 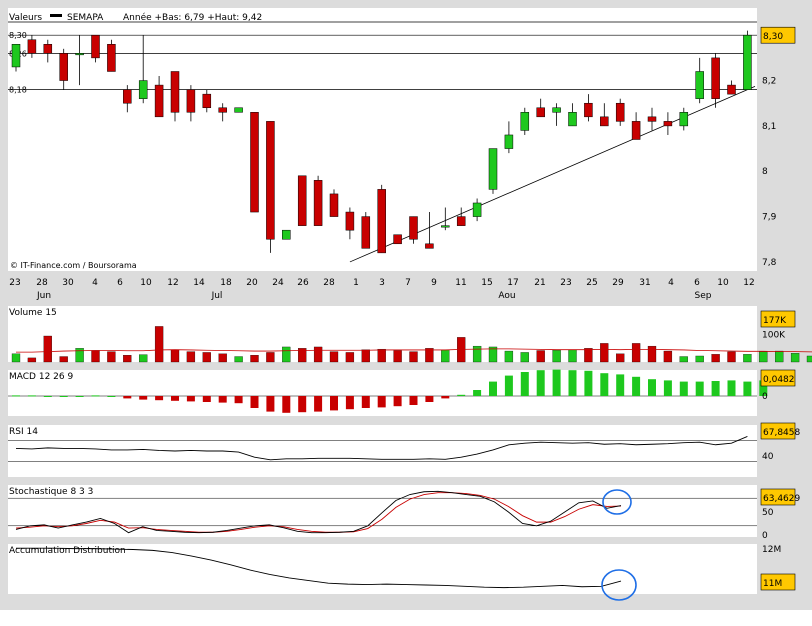 What do you see at coordinates (382, 451) in the screenshot?
I see `rsi-panel` at bounding box center [382, 451].